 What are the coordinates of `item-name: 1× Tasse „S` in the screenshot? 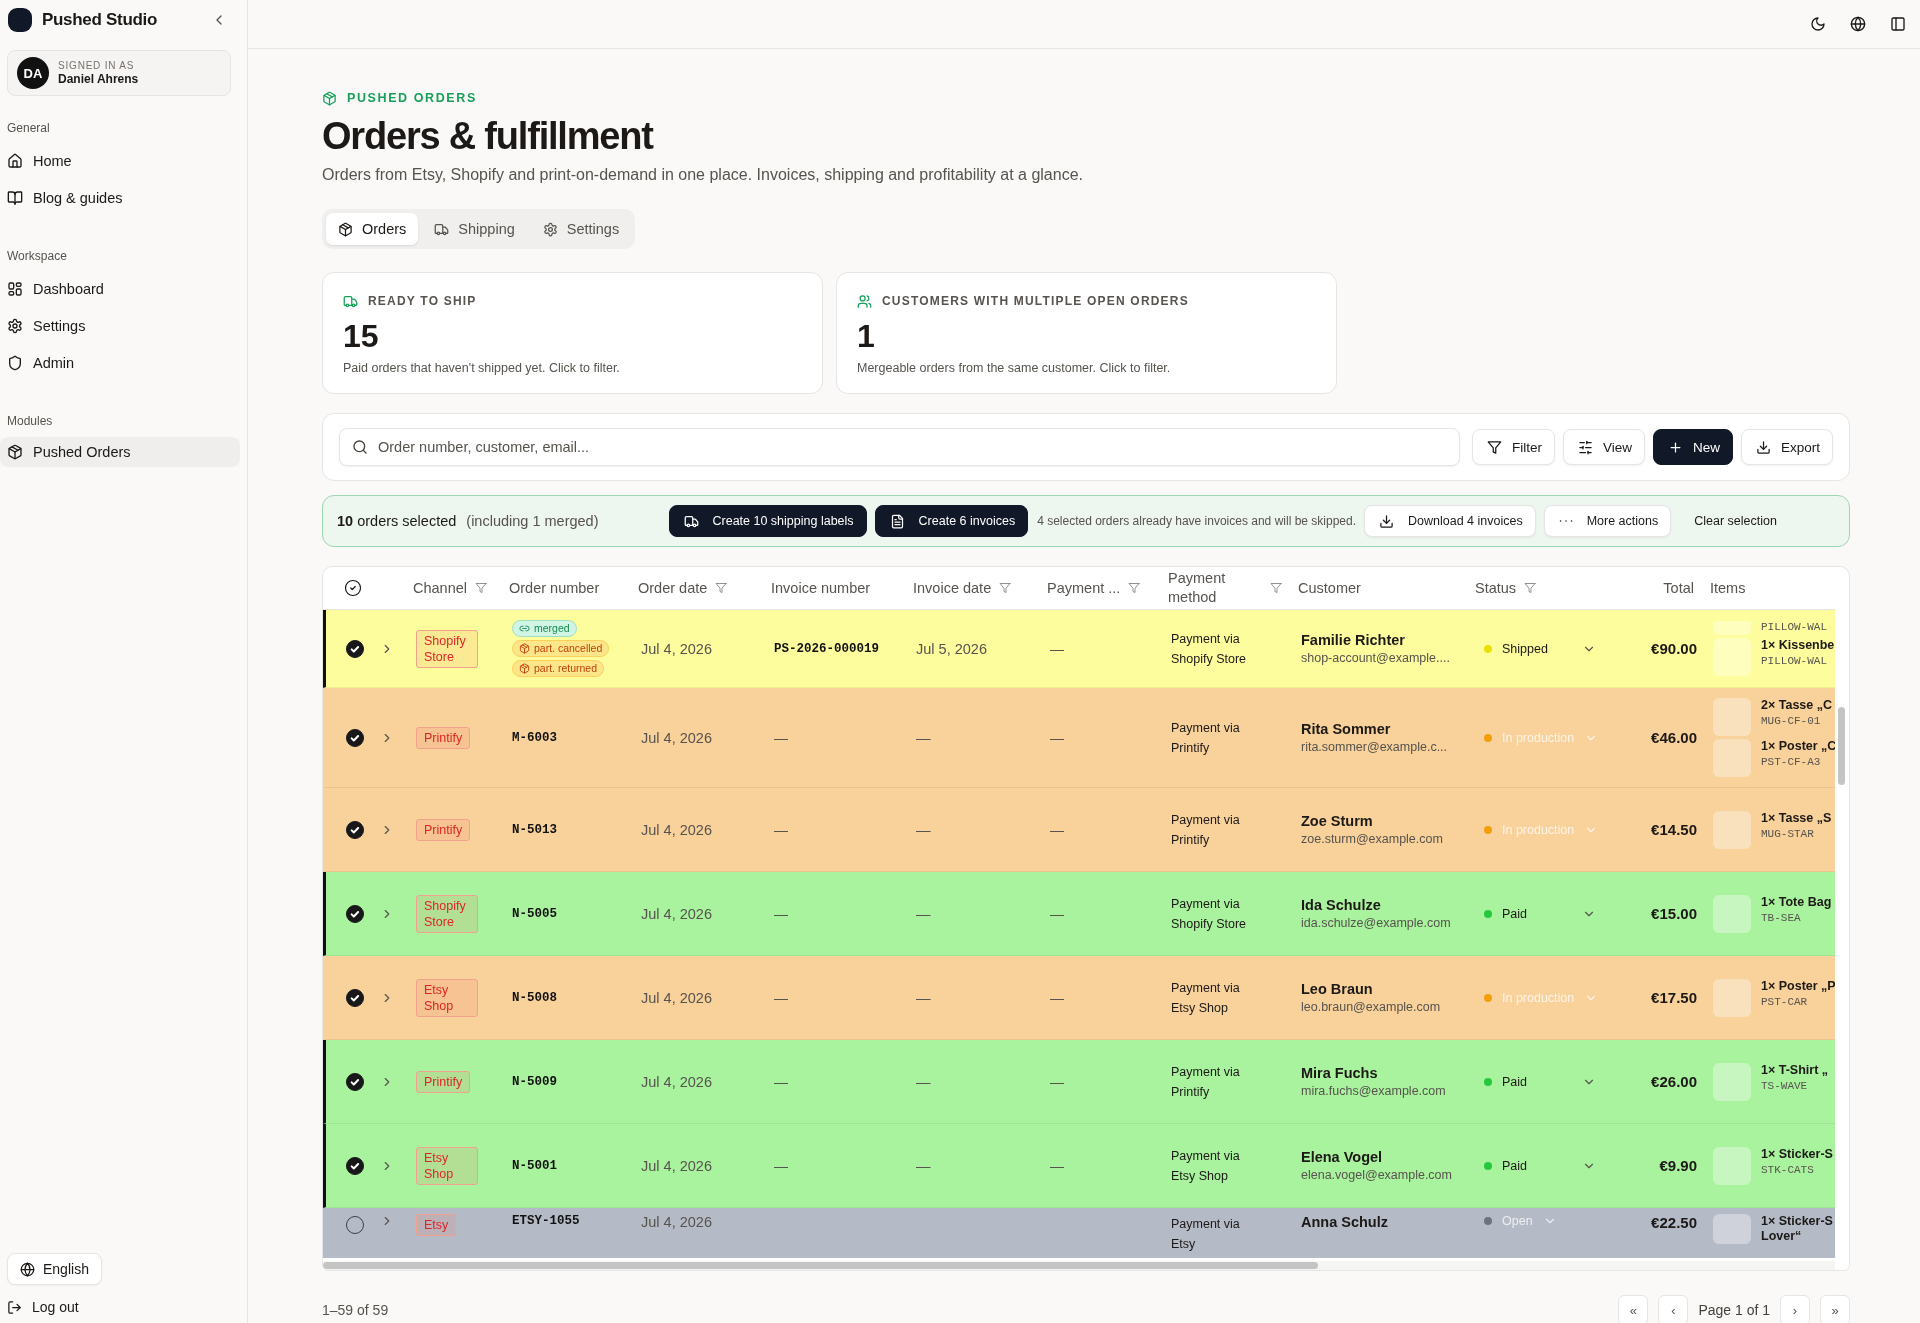 It's located at (1797, 818).